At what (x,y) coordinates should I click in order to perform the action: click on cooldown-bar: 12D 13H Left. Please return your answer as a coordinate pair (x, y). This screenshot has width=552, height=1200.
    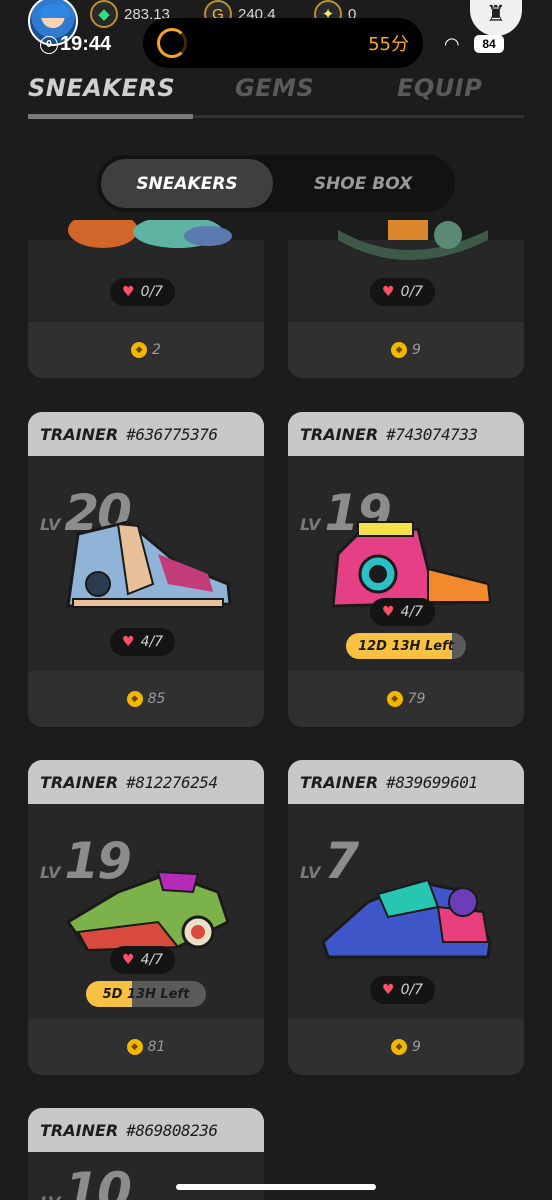
    Looking at the image, I should click on (406, 646).